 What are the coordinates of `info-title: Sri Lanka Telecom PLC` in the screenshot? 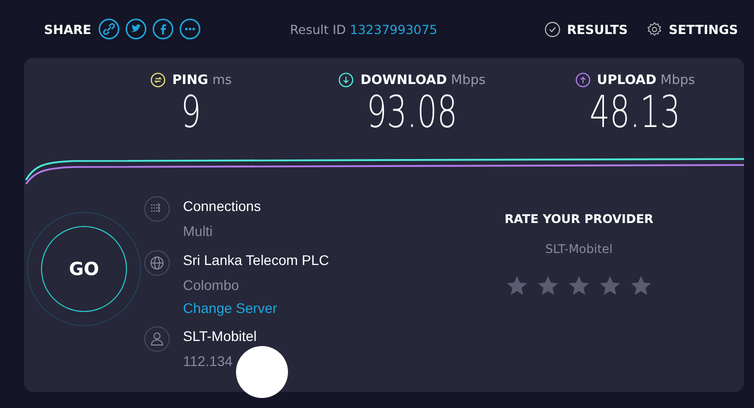 It's located at (256, 260).